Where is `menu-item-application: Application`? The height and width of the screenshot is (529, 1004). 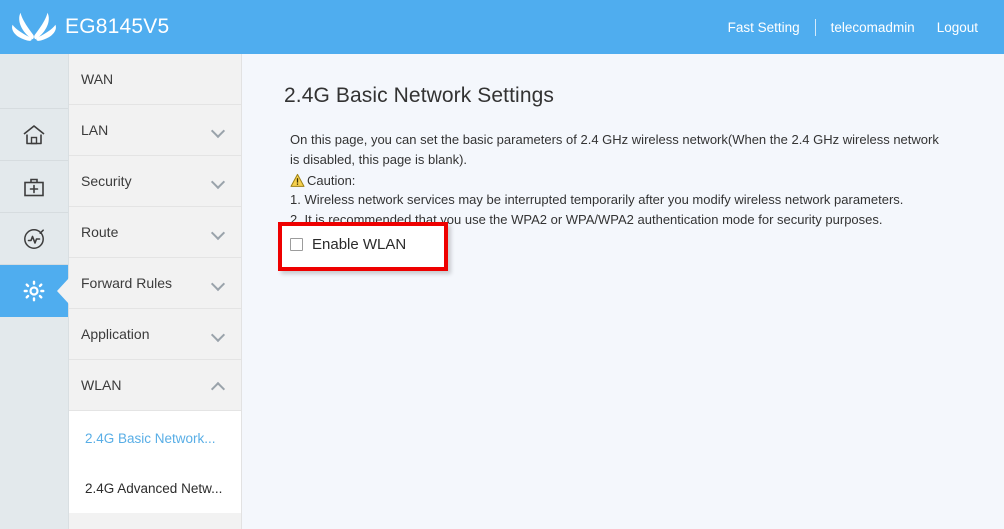 menu-item-application: Application is located at coordinates (155, 334).